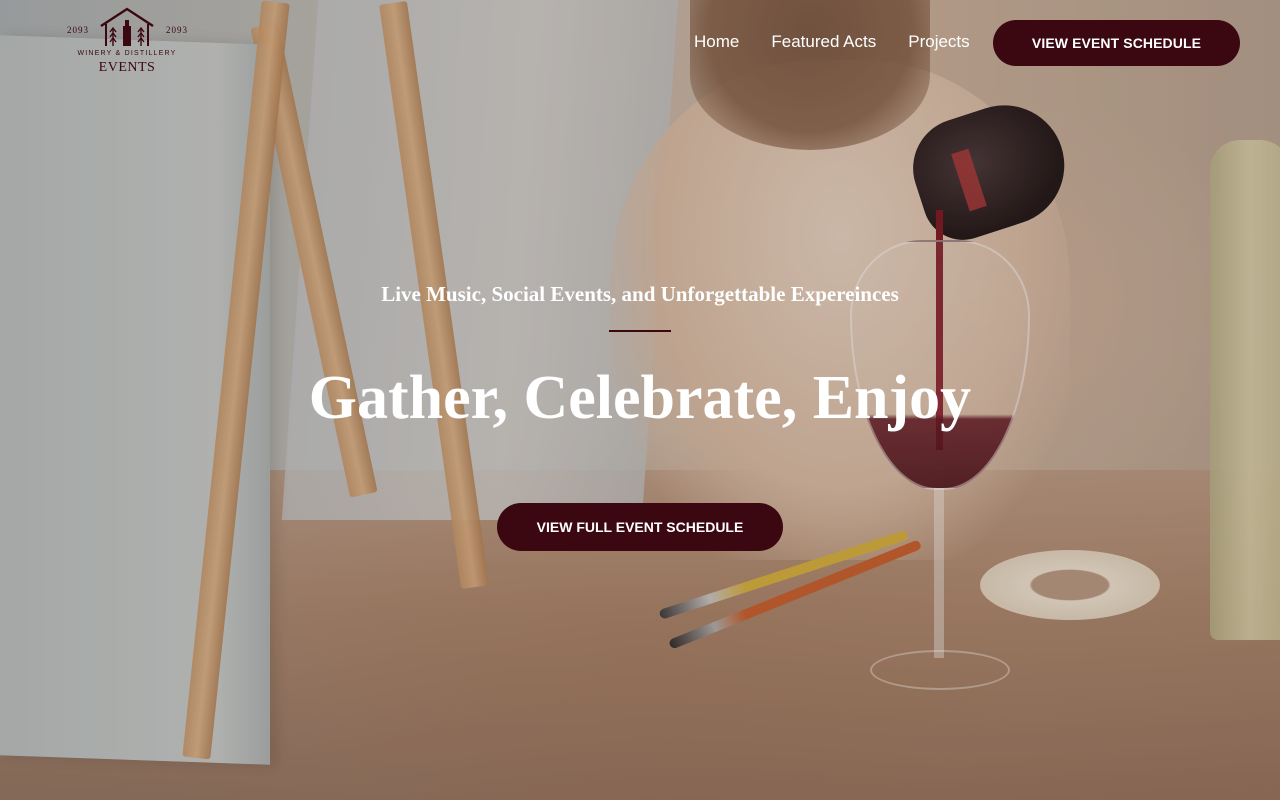 This screenshot has height=800, width=1280. I want to click on view-event-schedule-button: VIEW EVENT SCHEDULE, so click(1116, 43).